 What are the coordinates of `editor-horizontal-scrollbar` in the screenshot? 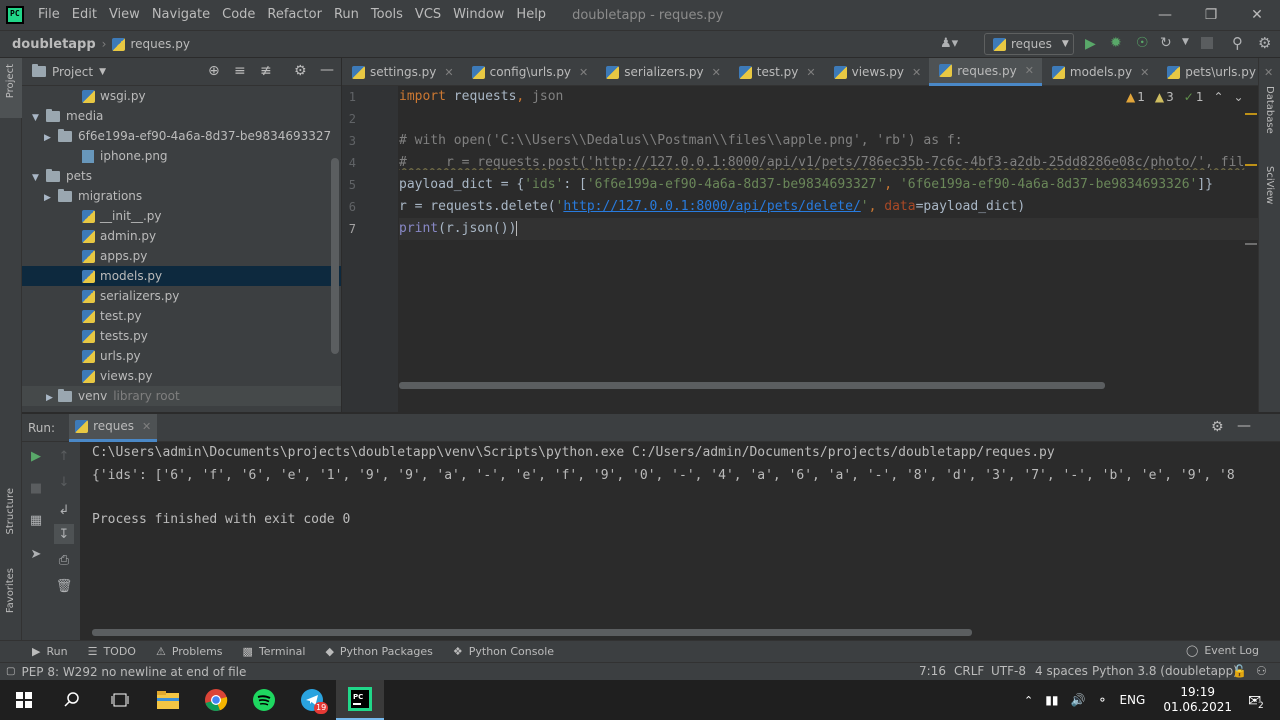 It's located at (752, 385).